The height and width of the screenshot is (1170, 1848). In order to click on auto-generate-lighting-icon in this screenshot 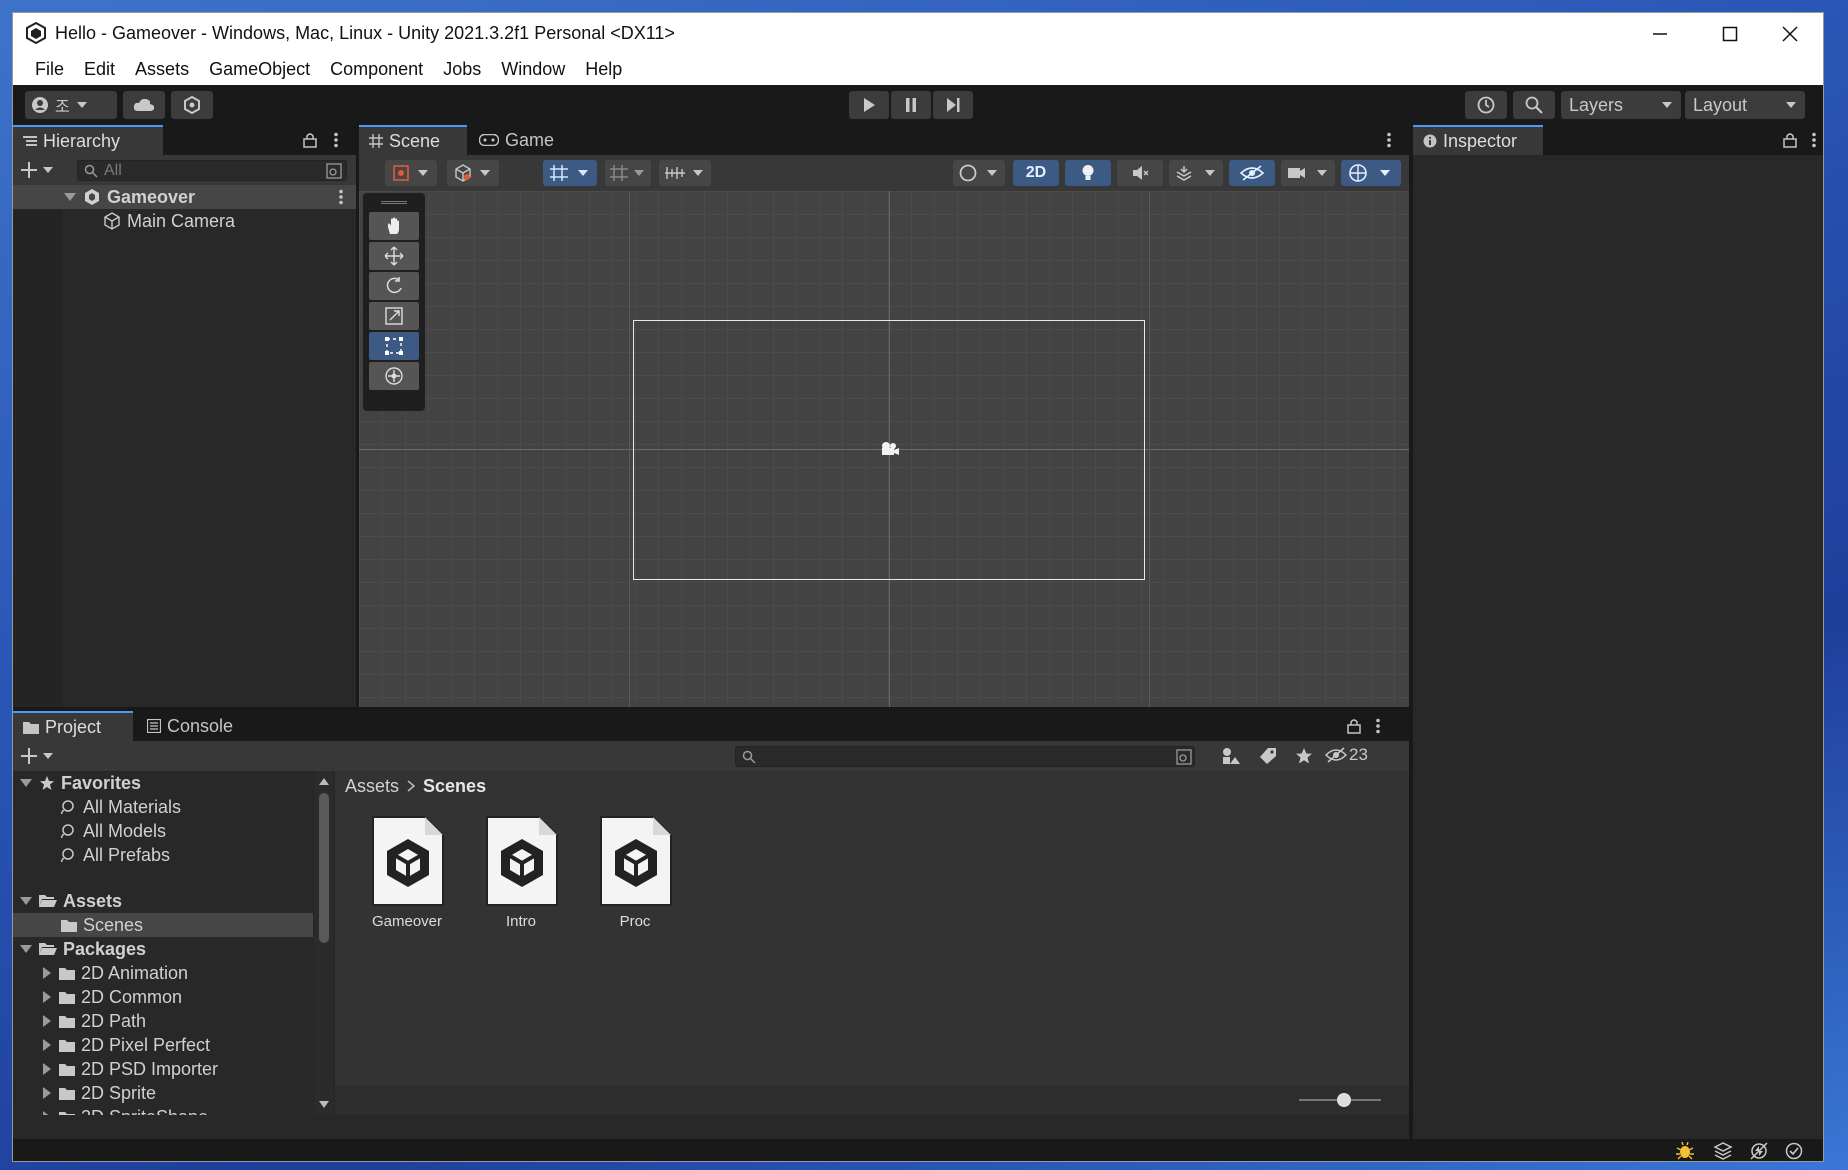, I will do `click(1759, 1151)`.